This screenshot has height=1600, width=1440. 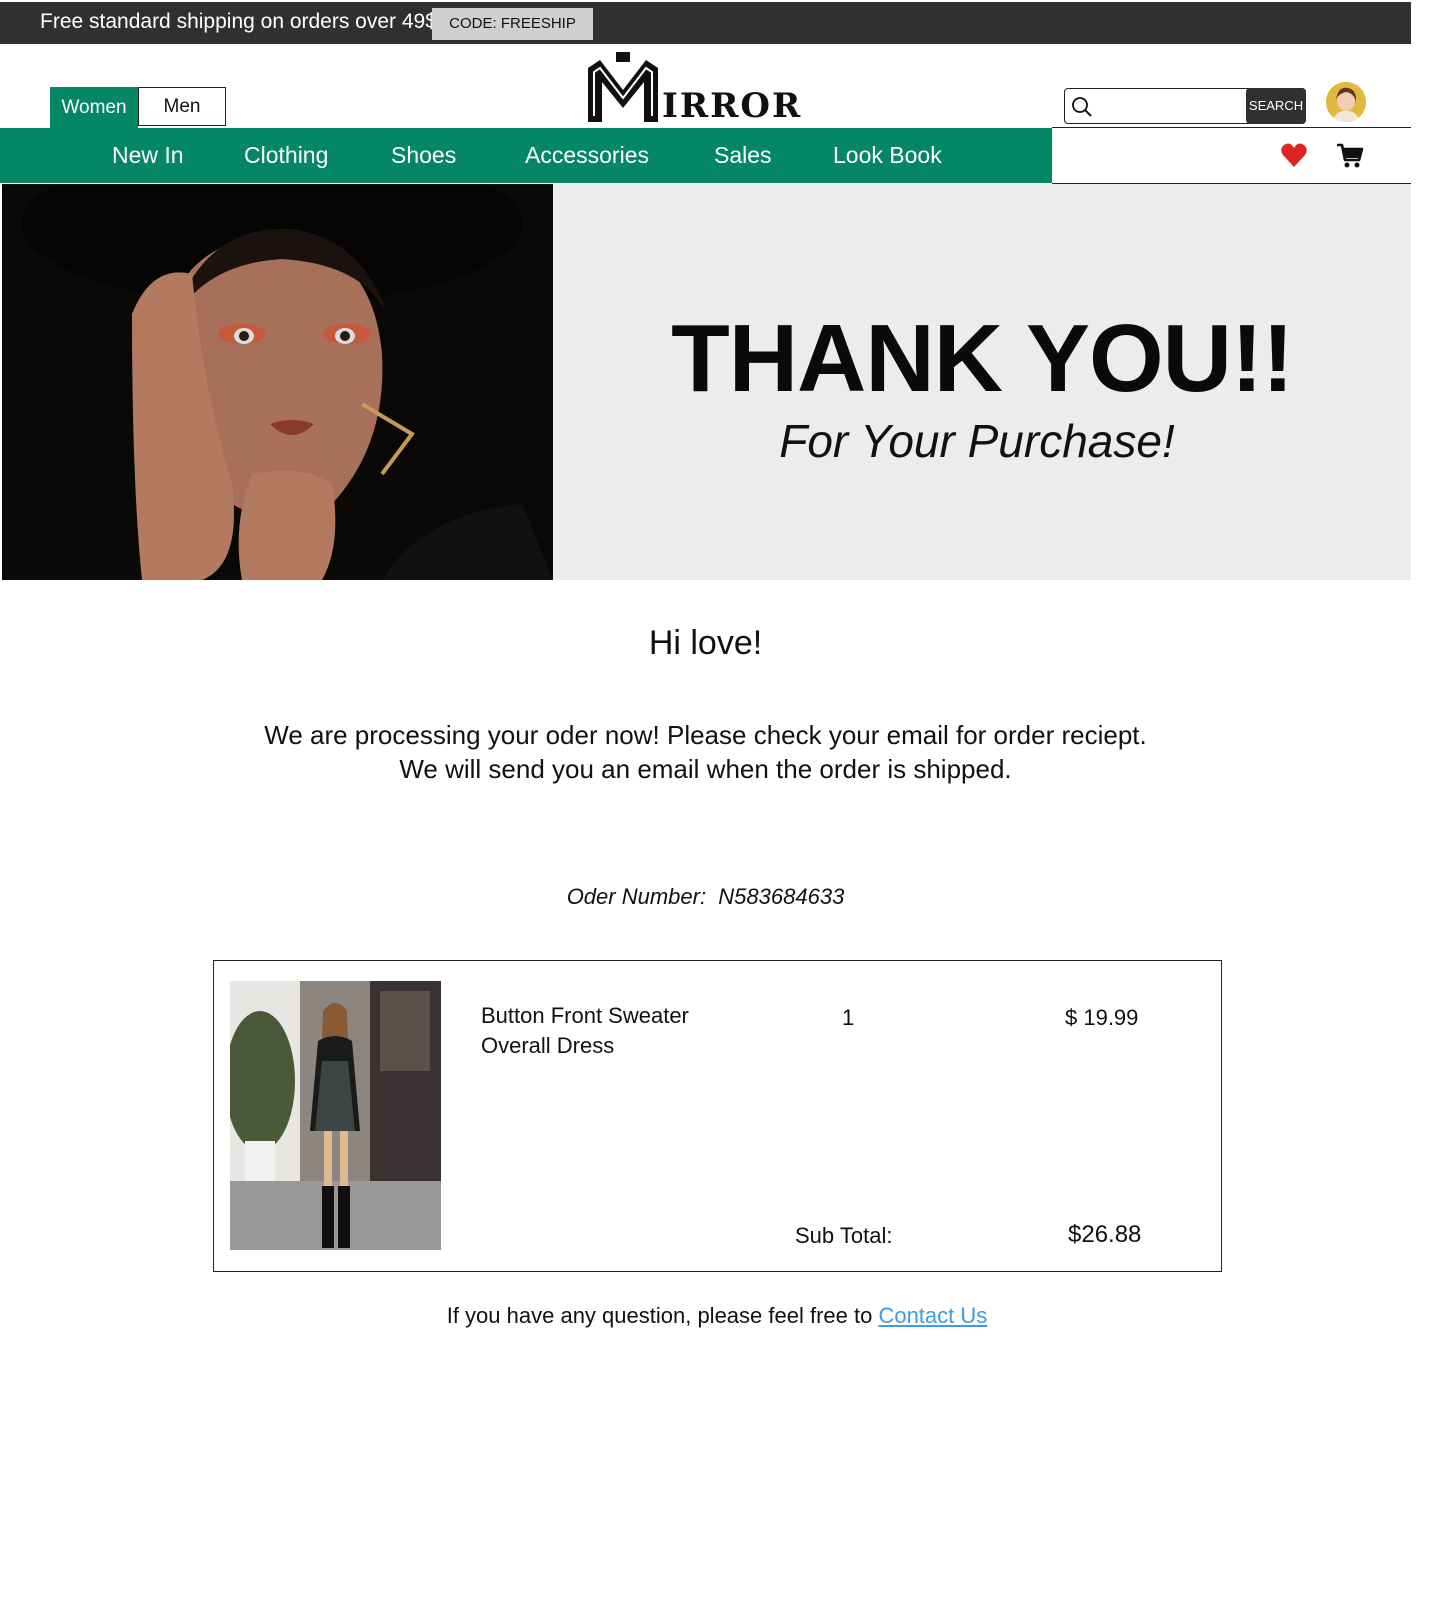 I want to click on order-number: Oder Number: N583684633, so click(x=705, y=896).